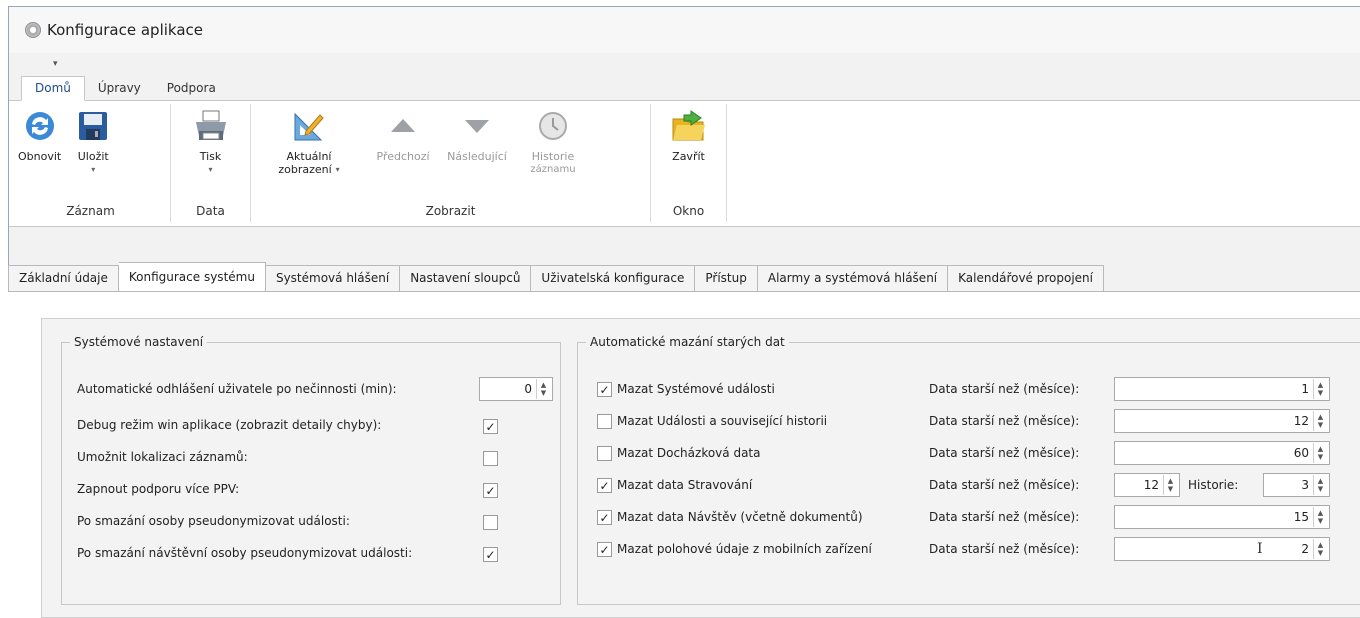 The height and width of the screenshot is (618, 1360). I want to click on tab-system-config: Konfigurace systému, so click(192, 277).